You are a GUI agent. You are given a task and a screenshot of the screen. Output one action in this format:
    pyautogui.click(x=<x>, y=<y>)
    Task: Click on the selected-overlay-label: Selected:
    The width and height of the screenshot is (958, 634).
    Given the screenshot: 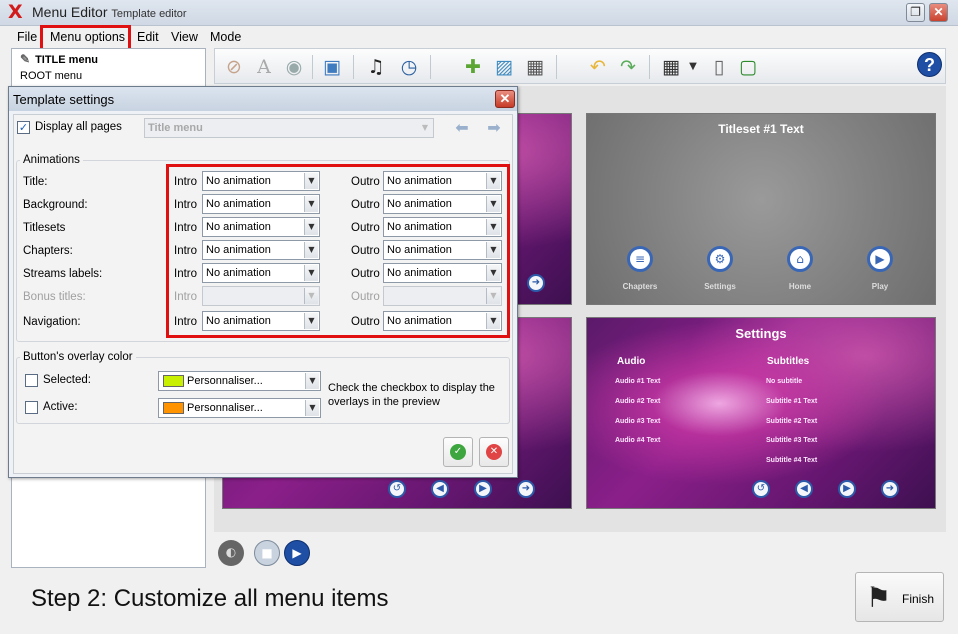 What is the action you would take?
    pyautogui.click(x=67, y=380)
    